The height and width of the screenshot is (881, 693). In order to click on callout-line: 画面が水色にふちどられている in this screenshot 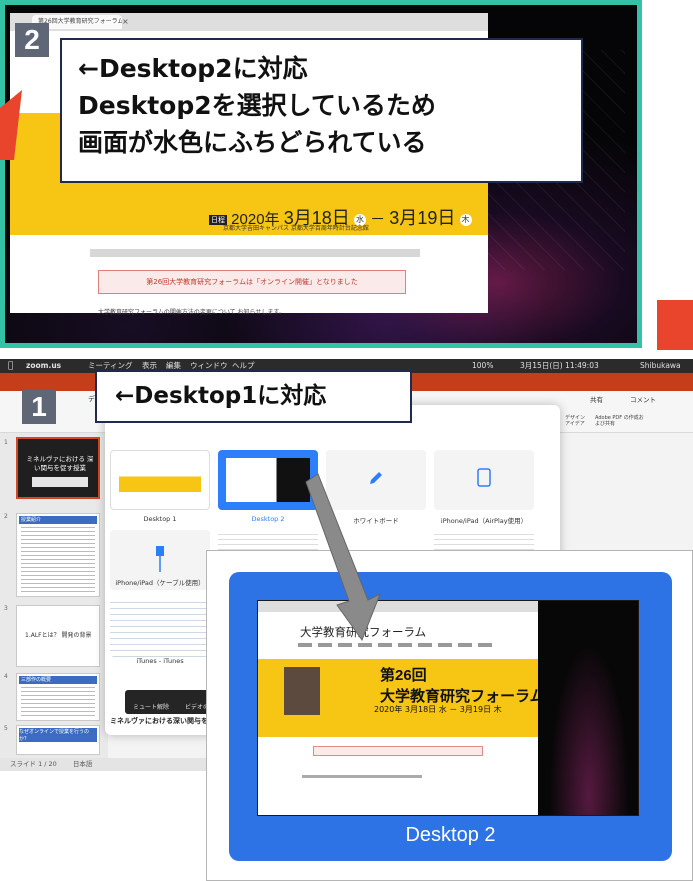, I will do `click(252, 142)`.